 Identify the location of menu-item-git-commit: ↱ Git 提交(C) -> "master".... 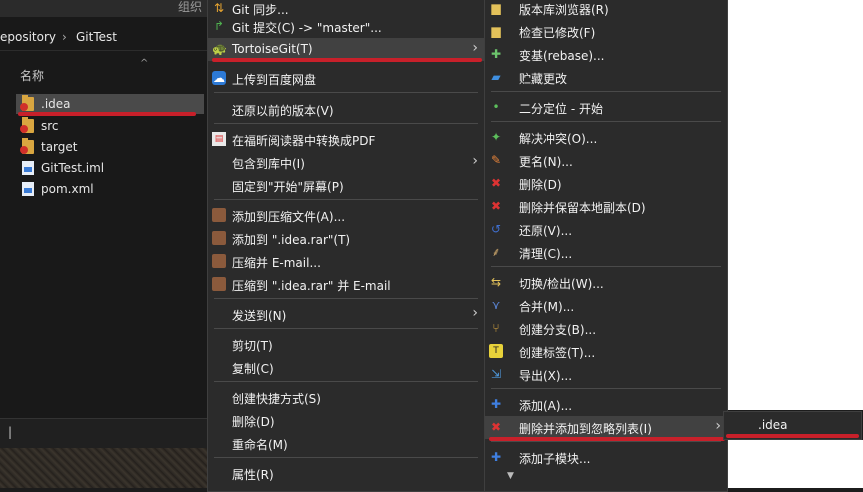
(346, 26).